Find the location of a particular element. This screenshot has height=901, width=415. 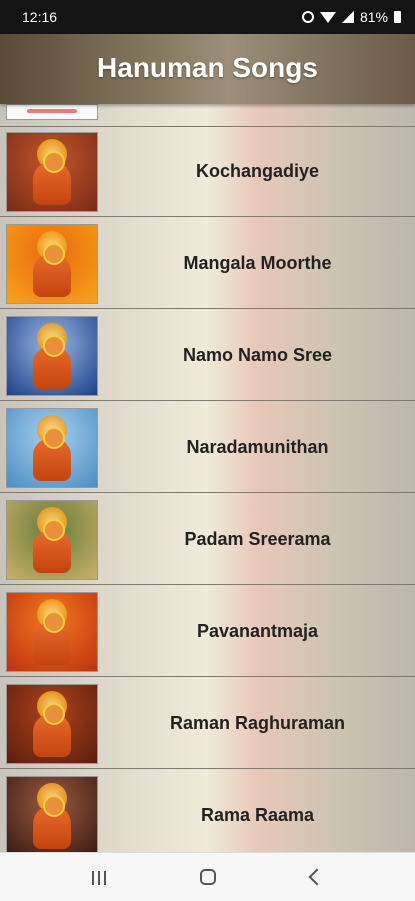

song-title: Kochangadiye is located at coordinates (257, 171).